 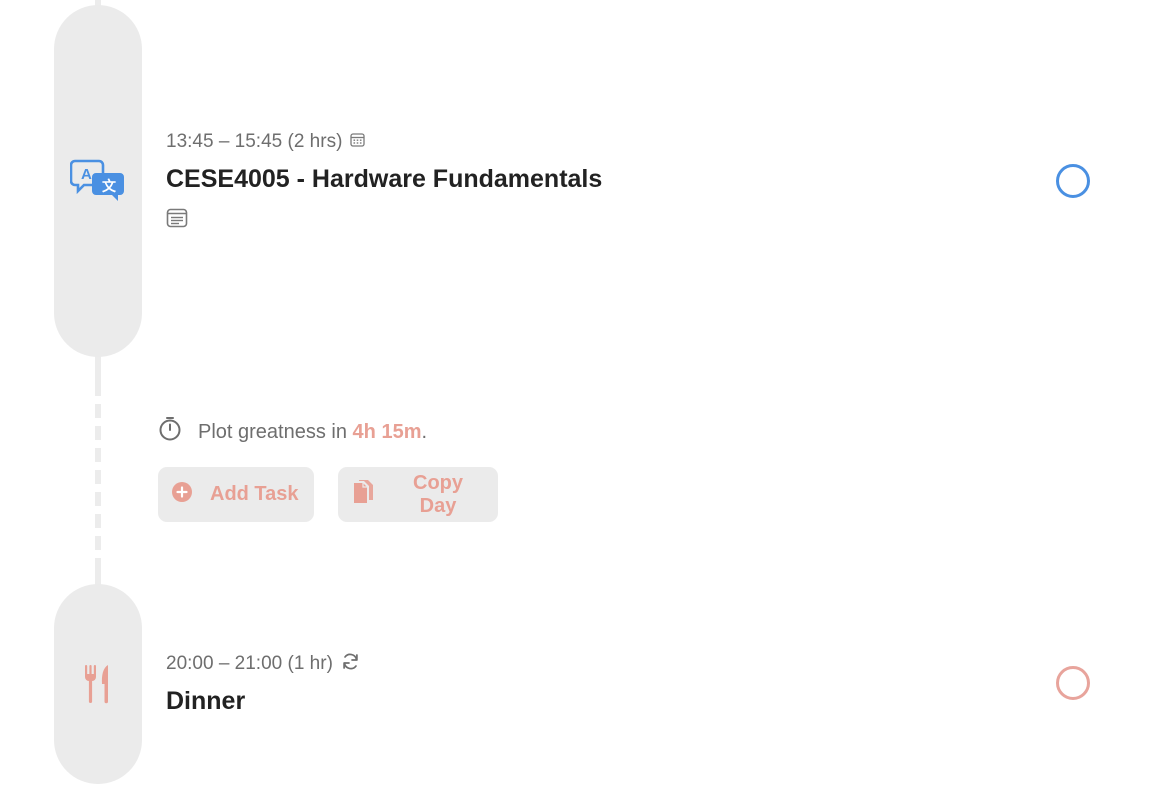 I want to click on event-pill-dinner, so click(x=98, y=684).